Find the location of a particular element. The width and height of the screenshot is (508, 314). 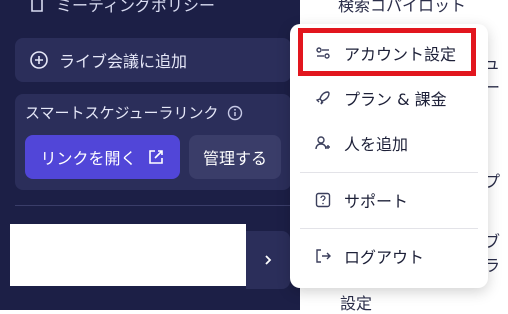

logout-icon is located at coordinates (323, 256).